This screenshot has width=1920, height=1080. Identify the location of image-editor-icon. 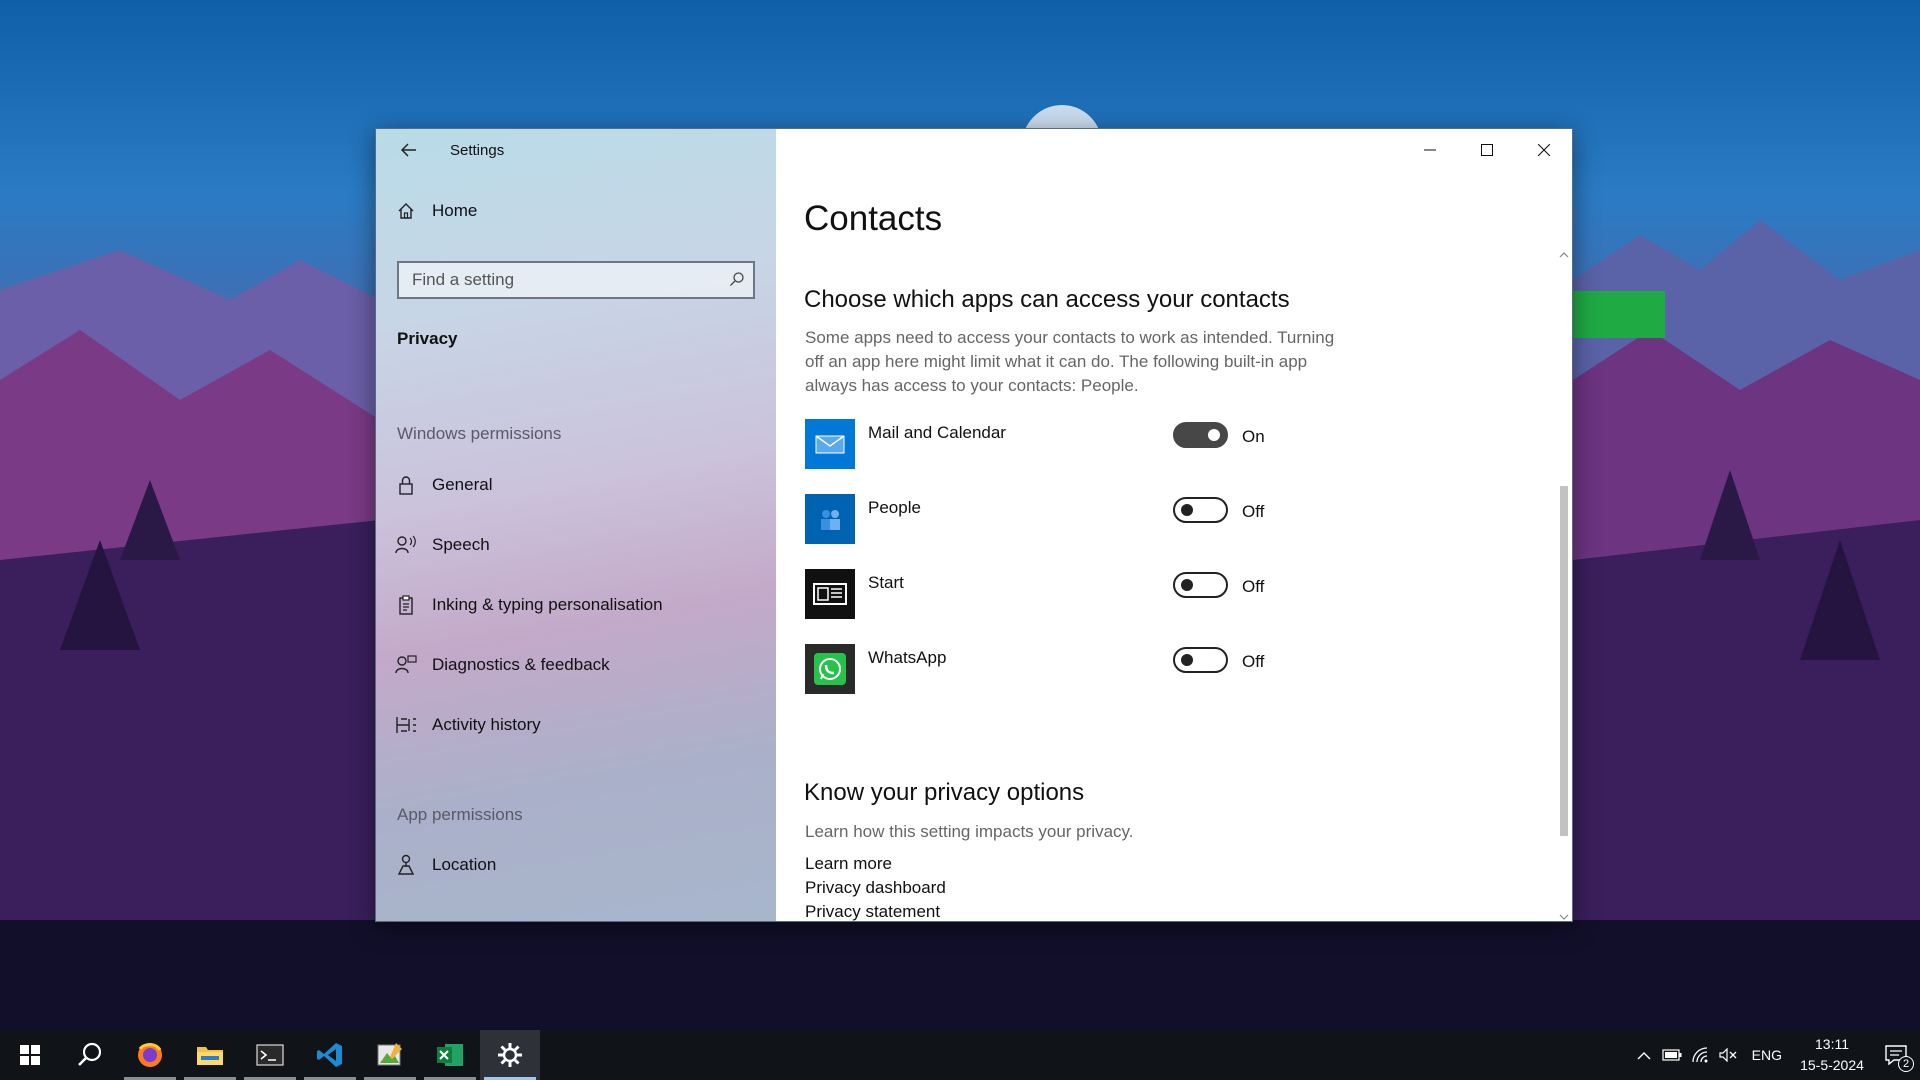
(389, 1054).